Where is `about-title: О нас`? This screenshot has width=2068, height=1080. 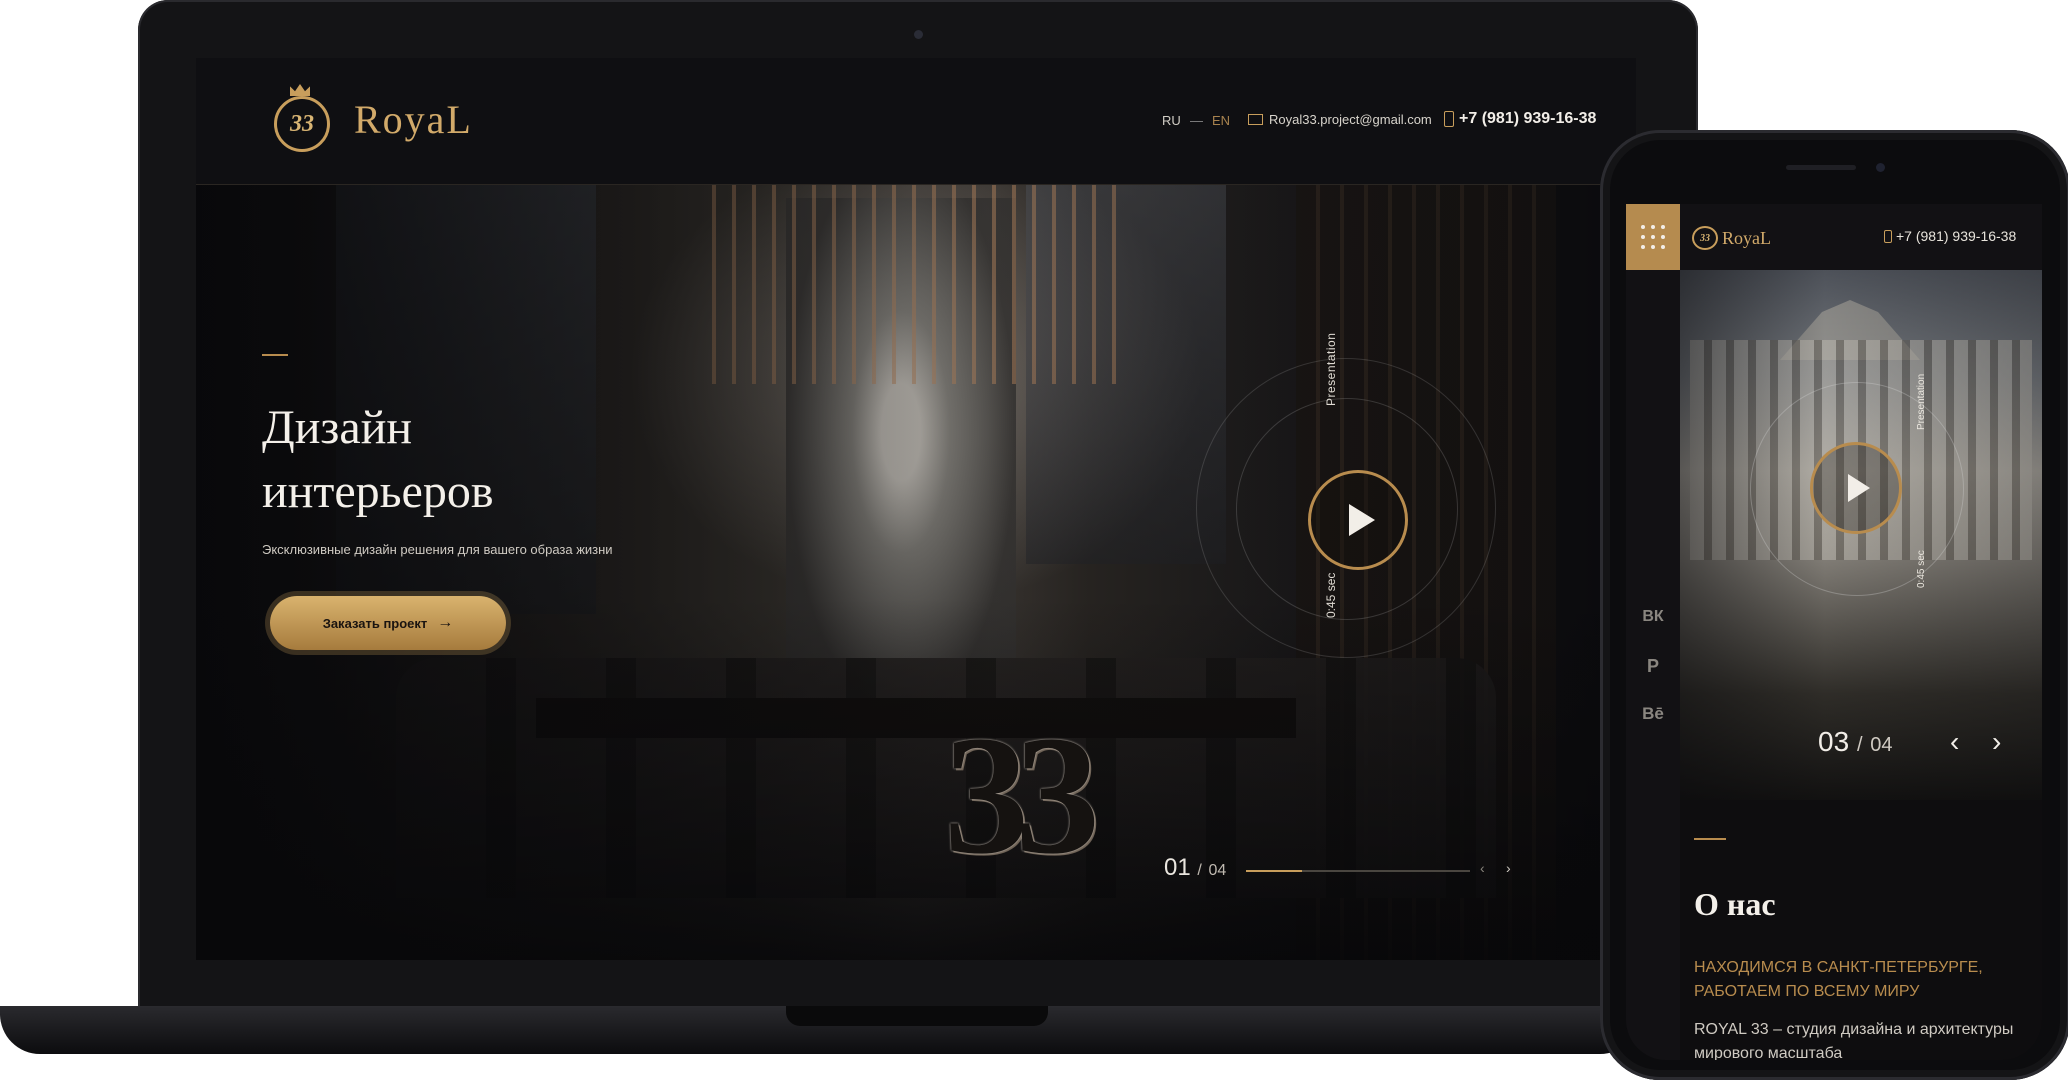 about-title: О нас is located at coordinates (1735, 904).